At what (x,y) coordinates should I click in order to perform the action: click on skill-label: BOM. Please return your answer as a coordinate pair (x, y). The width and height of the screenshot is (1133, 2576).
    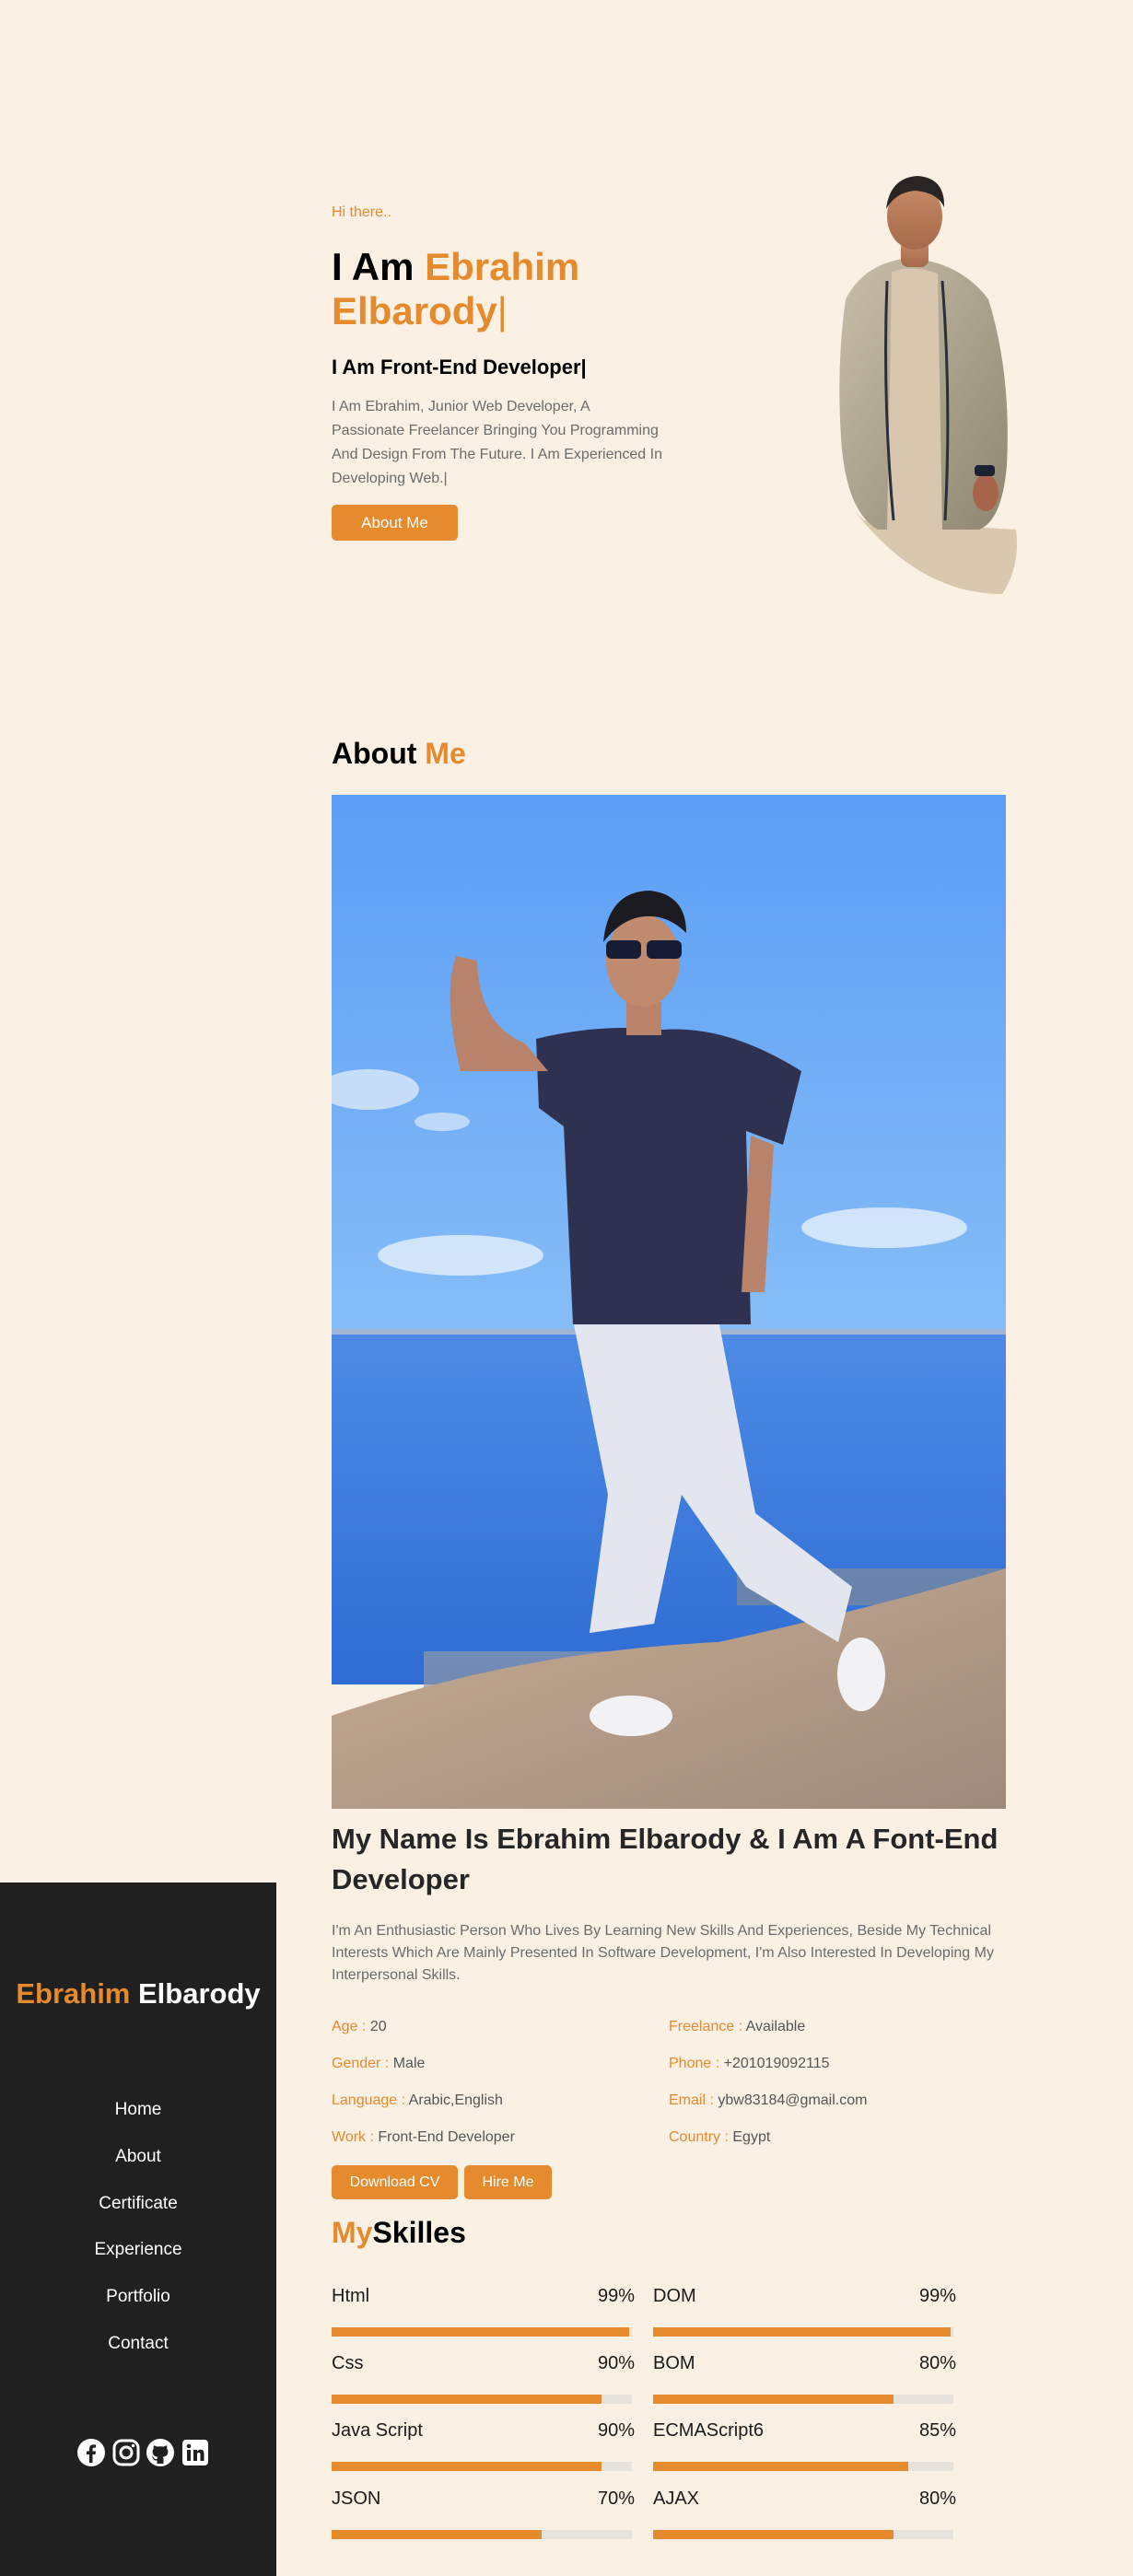
    Looking at the image, I should click on (674, 2363).